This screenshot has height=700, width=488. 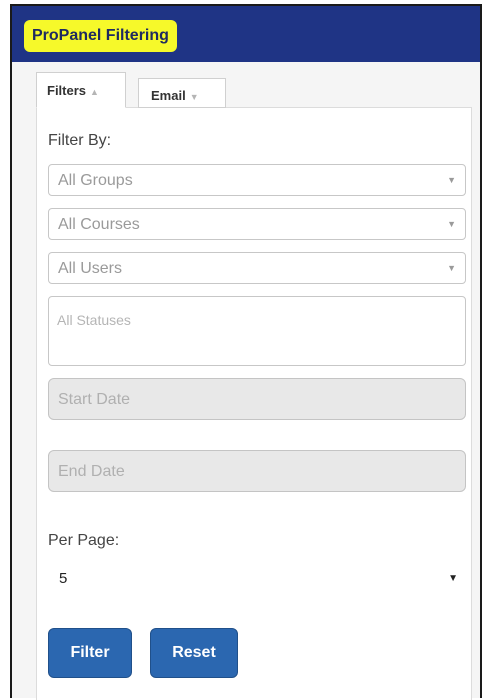 I want to click on caret-down-icon: ▼, so click(x=194, y=97).